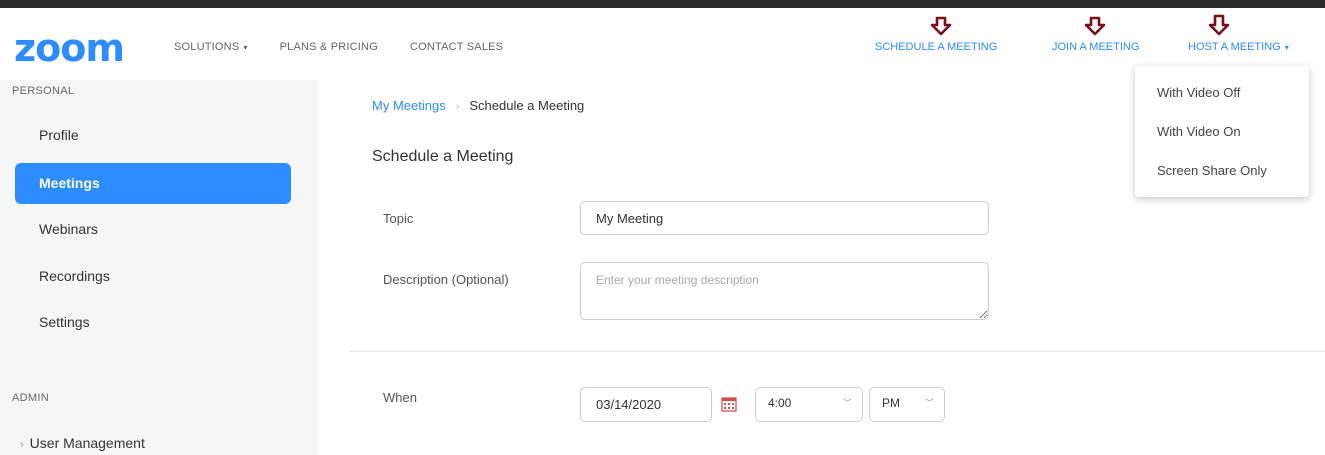 This screenshot has height=455, width=1325. What do you see at coordinates (527, 105) in the screenshot?
I see `breadcrumb-current: Schedule a Meeting` at bounding box center [527, 105].